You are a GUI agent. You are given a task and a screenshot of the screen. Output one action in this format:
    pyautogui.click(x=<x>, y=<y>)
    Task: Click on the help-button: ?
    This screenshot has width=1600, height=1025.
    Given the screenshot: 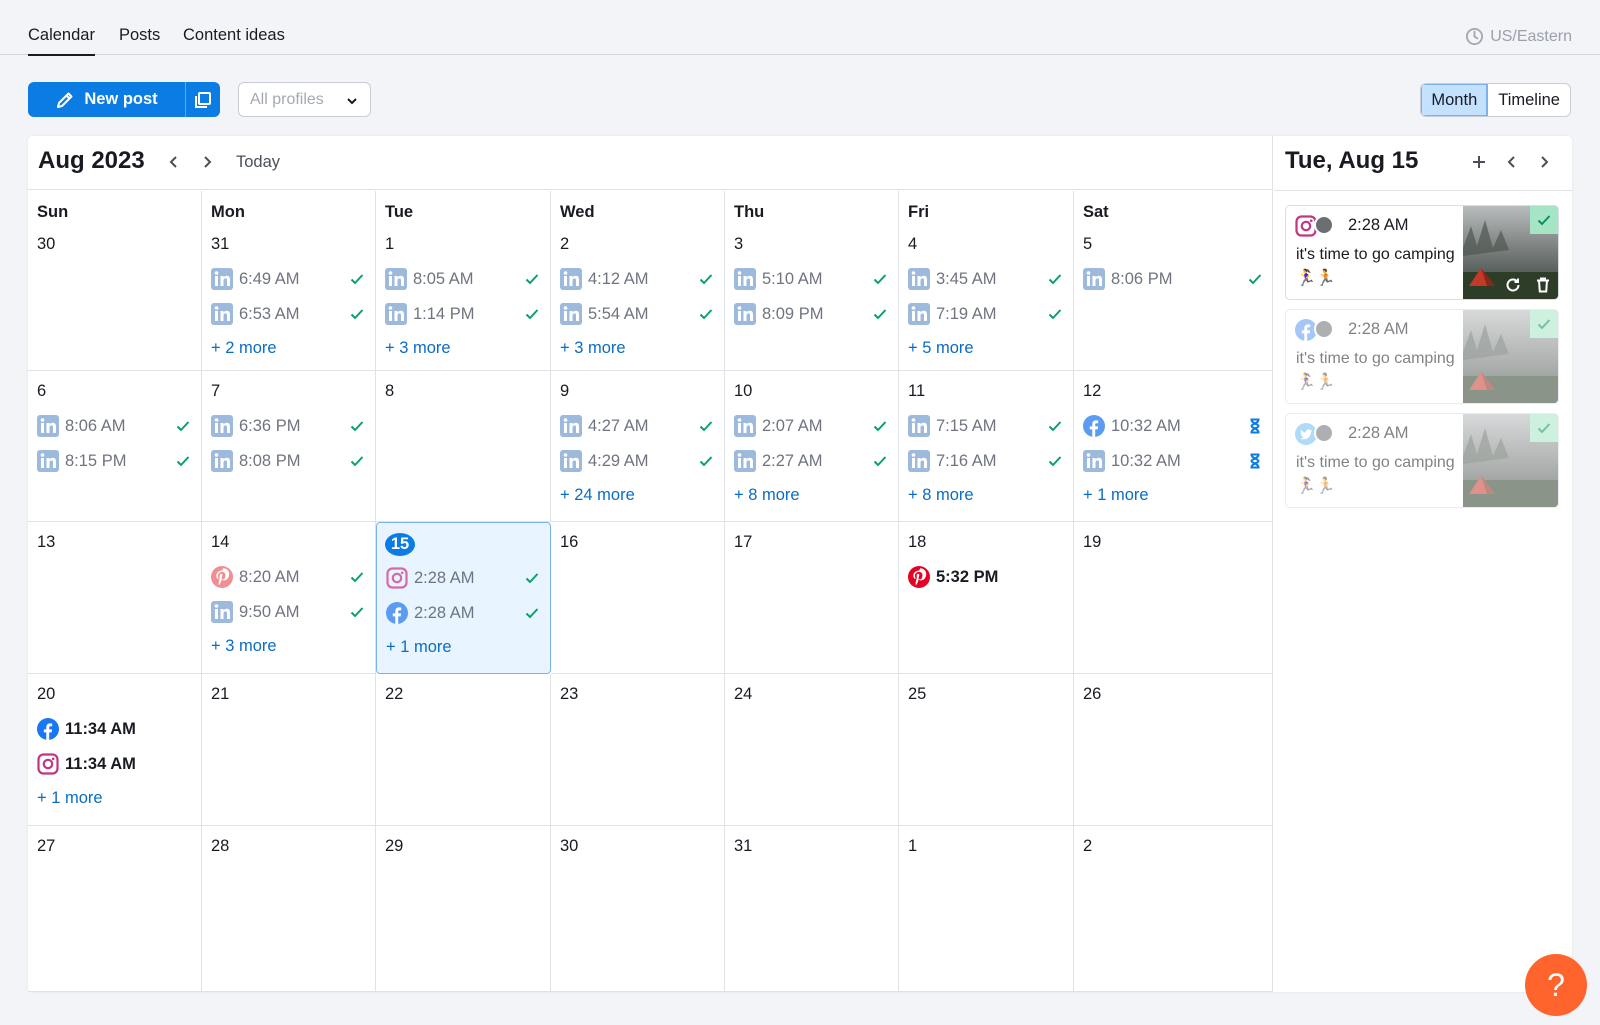 What is the action you would take?
    pyautogui.click(x=1556, y=985)
    